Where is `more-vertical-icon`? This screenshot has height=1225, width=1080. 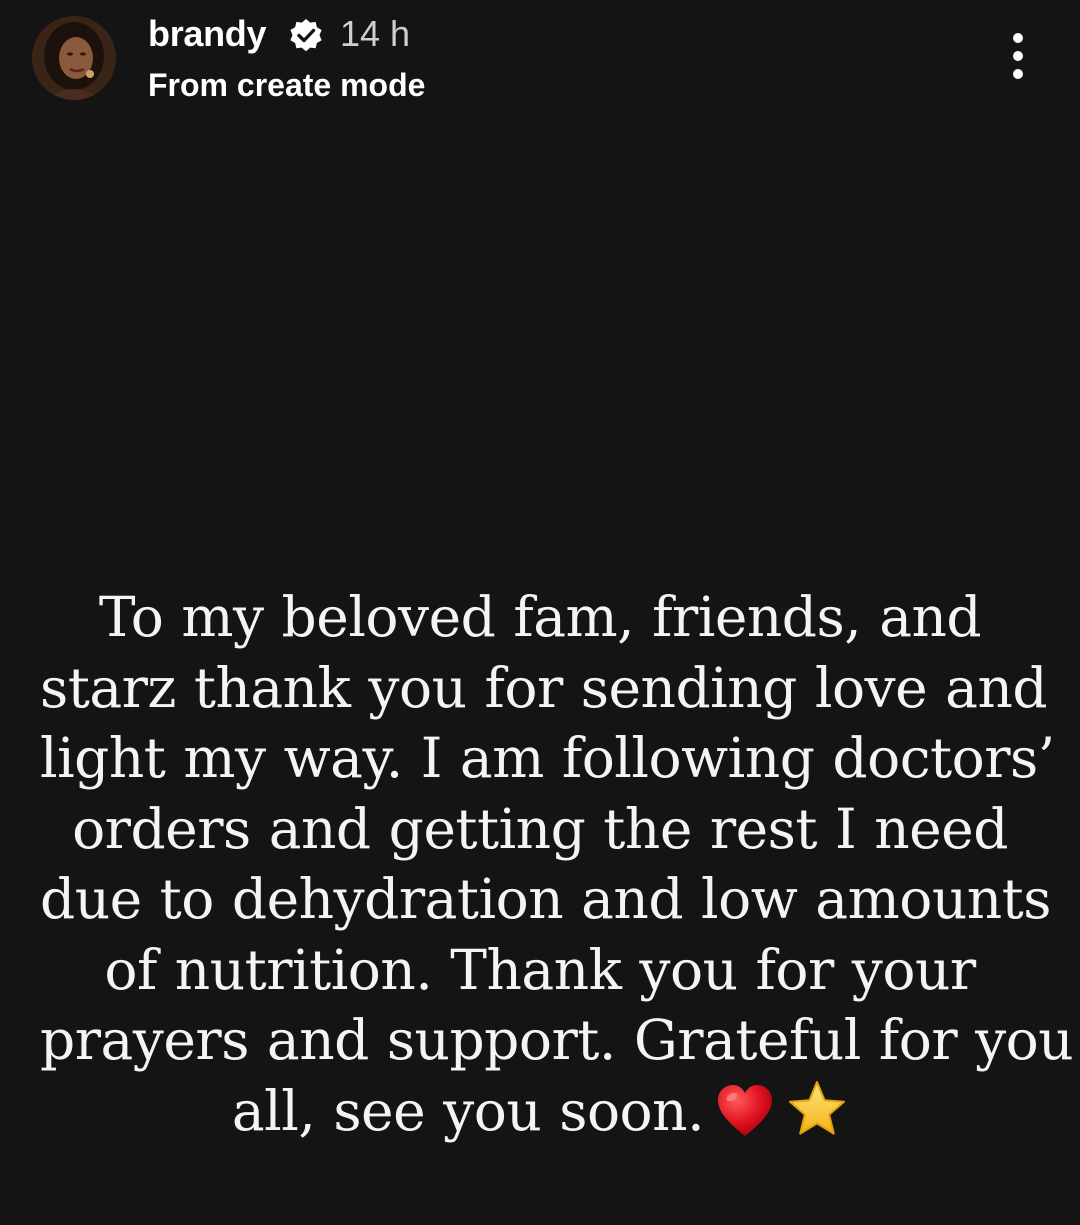 more-vertical-icon is located at coordinates (1018, 56).